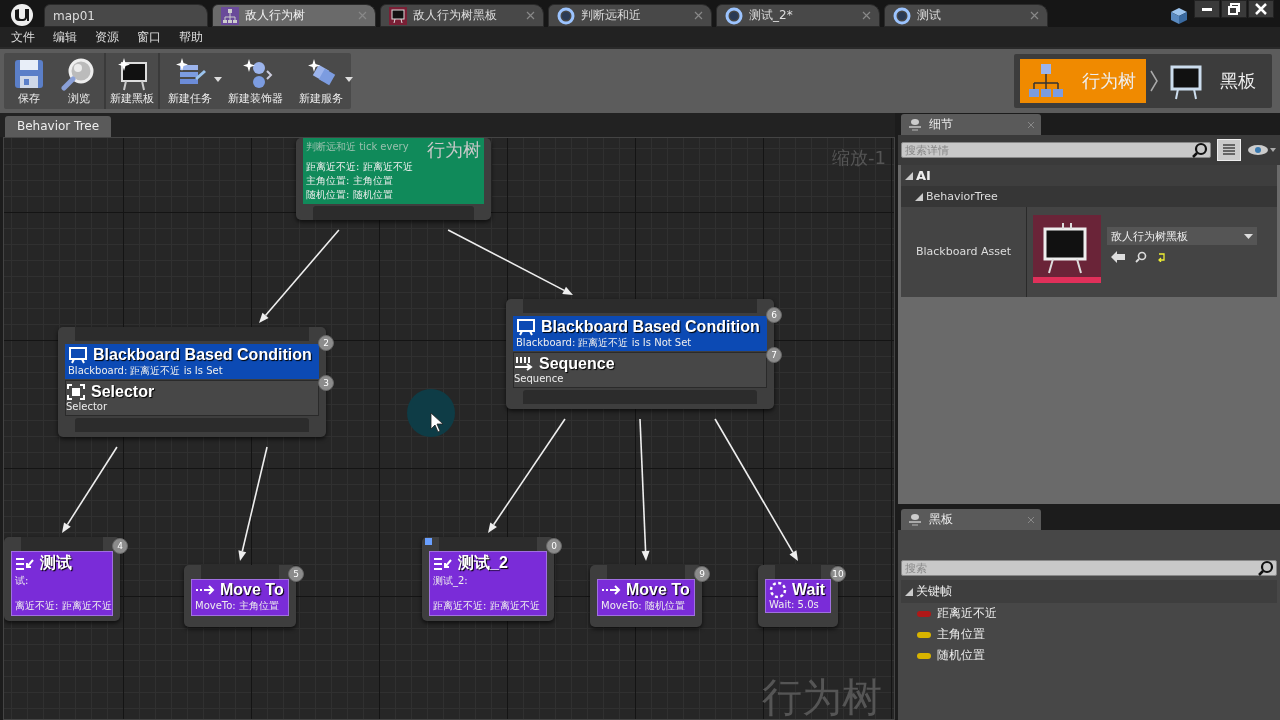 The image size is (1280, 720). I want to click on blackboard-icon, so click(78, 355).